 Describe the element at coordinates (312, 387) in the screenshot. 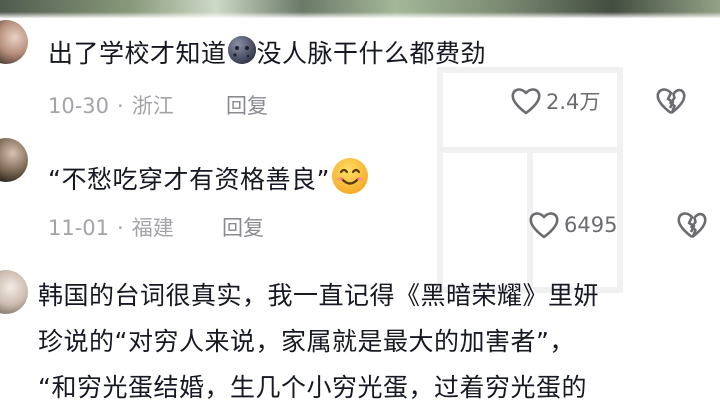

I see `comment-text-line: “和穷光蛋结婚，生几个小穷光蛋，过着穷光蛋的` at that location.